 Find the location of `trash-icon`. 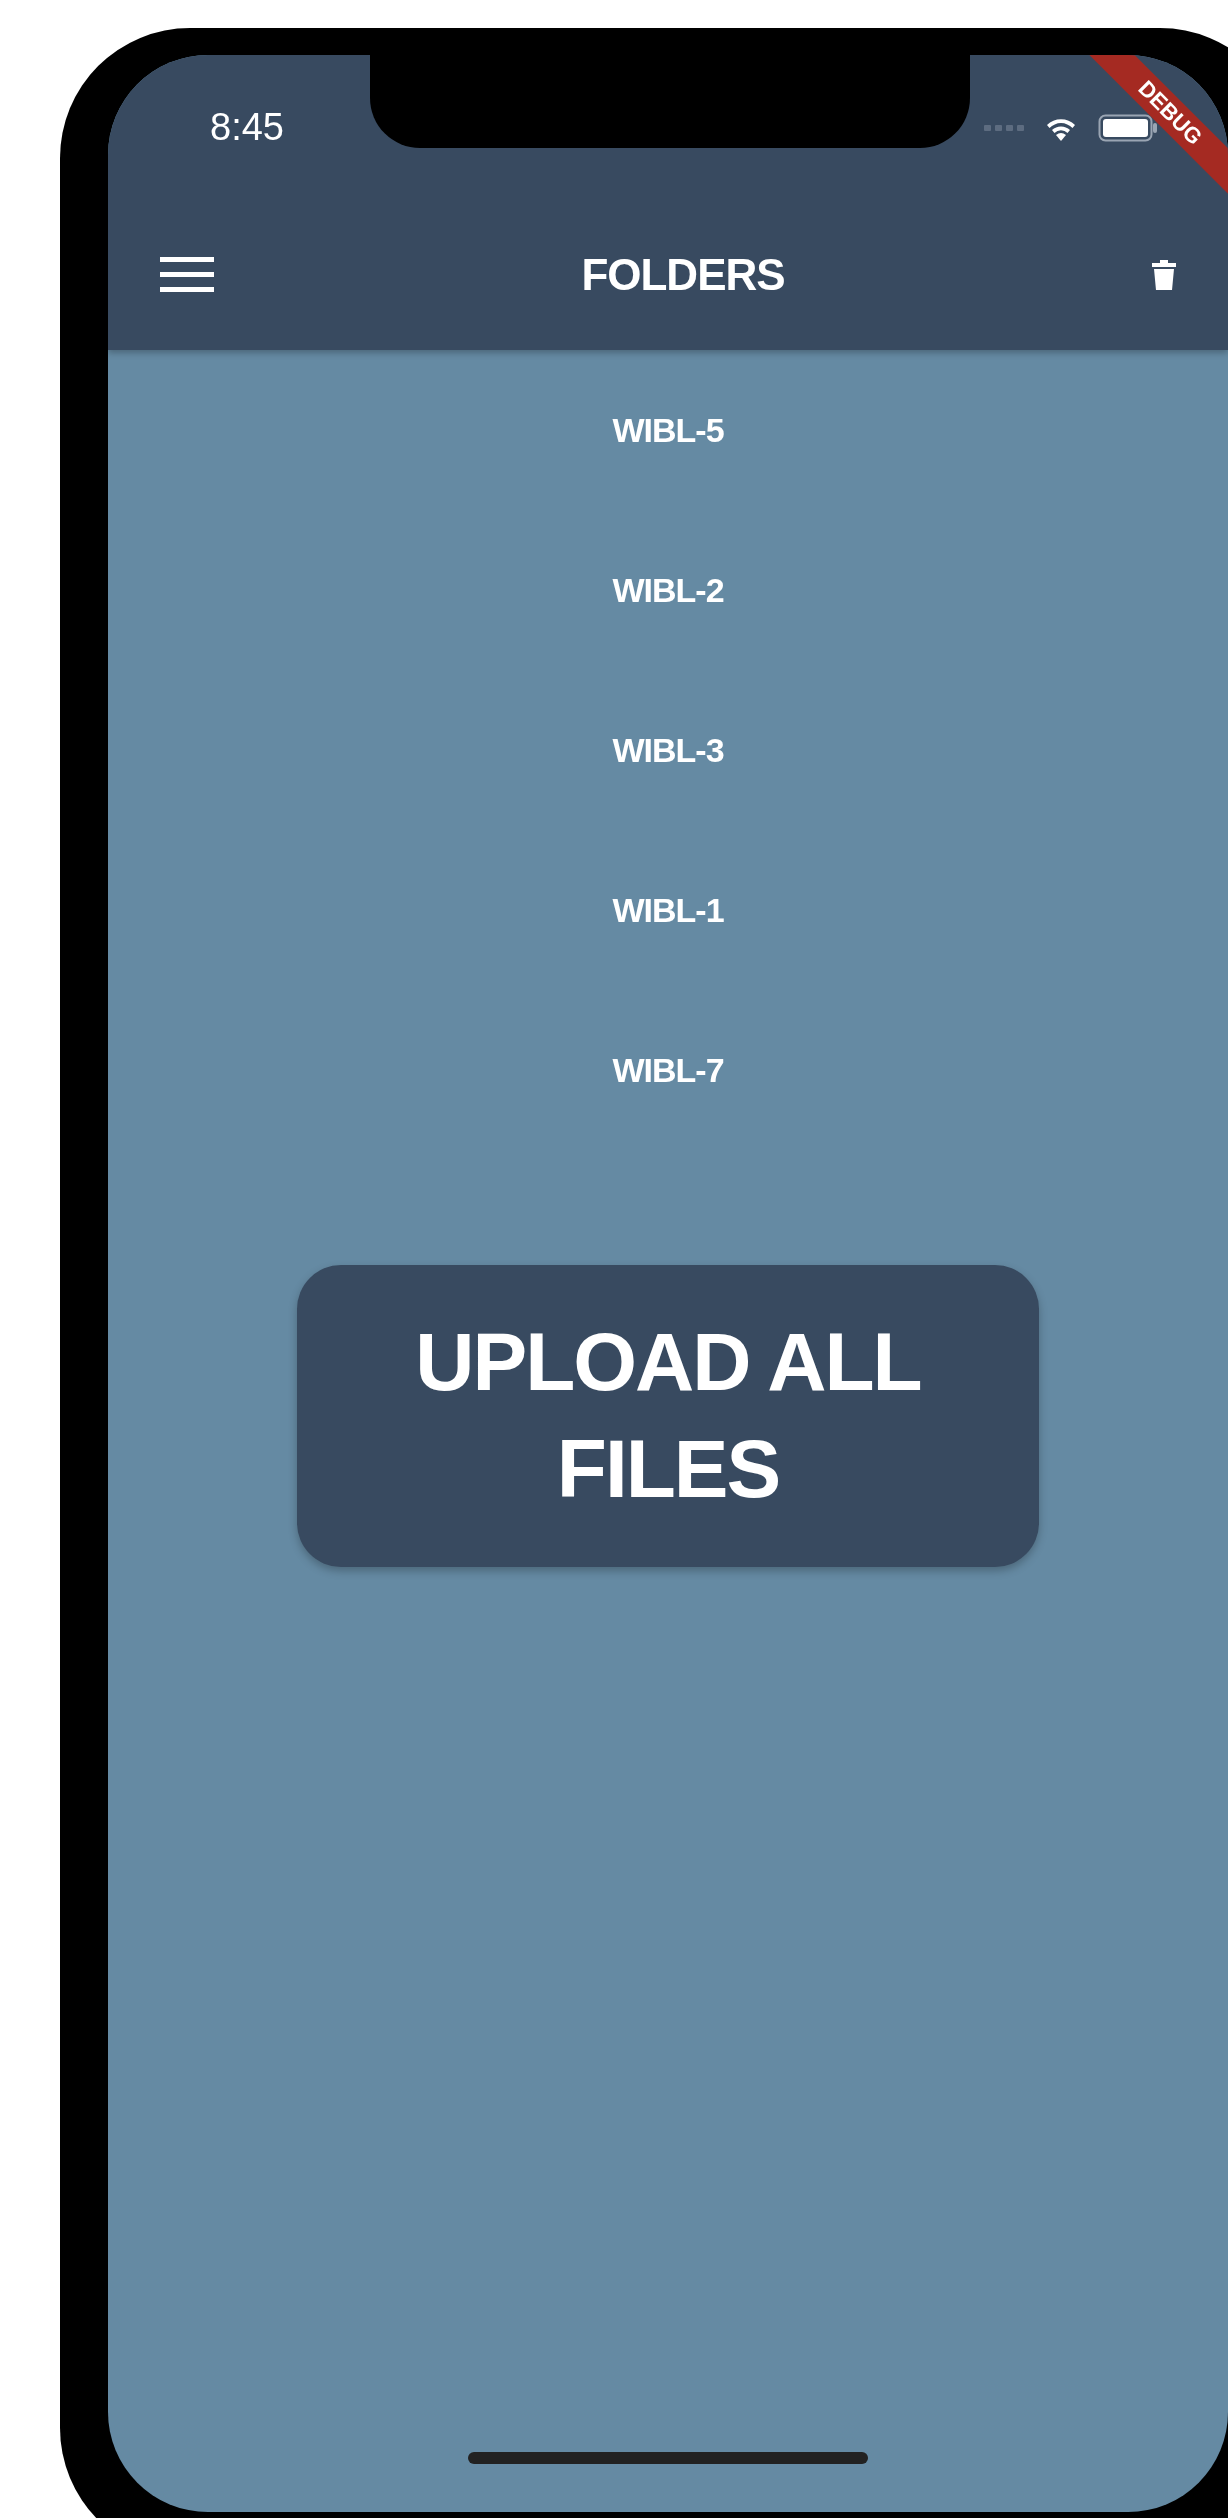

trash-icon is located at coordinates (1164, 275).